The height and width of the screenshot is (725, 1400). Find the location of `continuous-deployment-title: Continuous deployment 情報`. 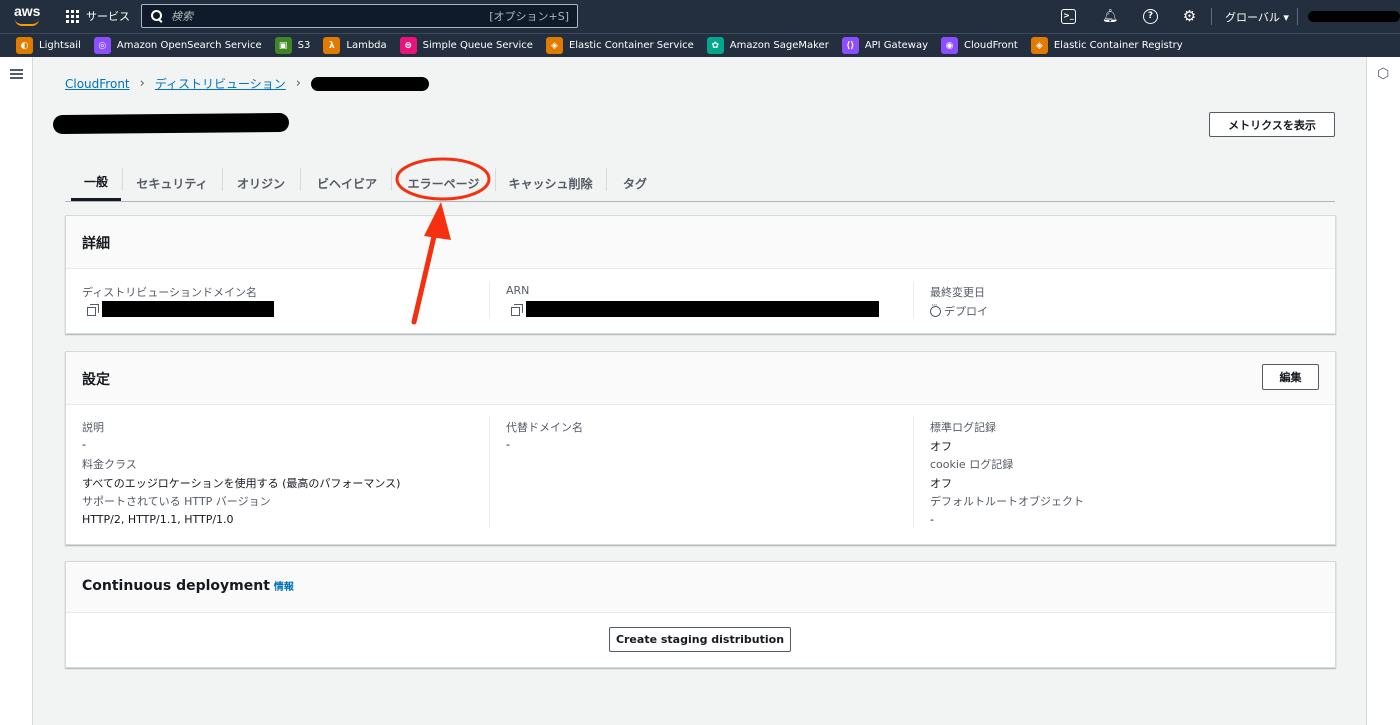

continuous-deployment-title: Continuous deployment 情報 is located at coordinates (188, 586).